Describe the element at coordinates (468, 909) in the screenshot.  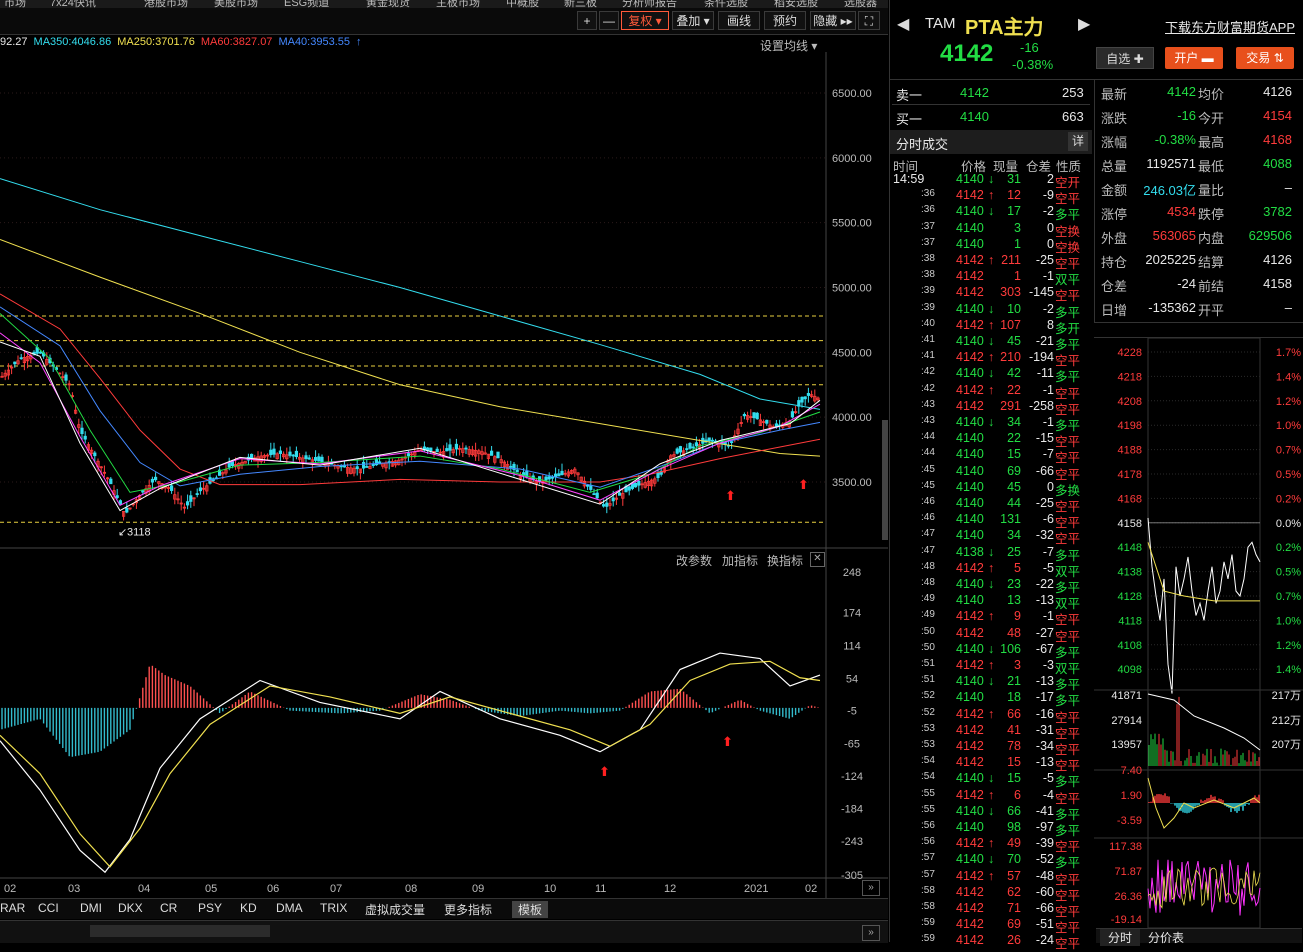
I see `indicator-tab: 更多指标` at that location.